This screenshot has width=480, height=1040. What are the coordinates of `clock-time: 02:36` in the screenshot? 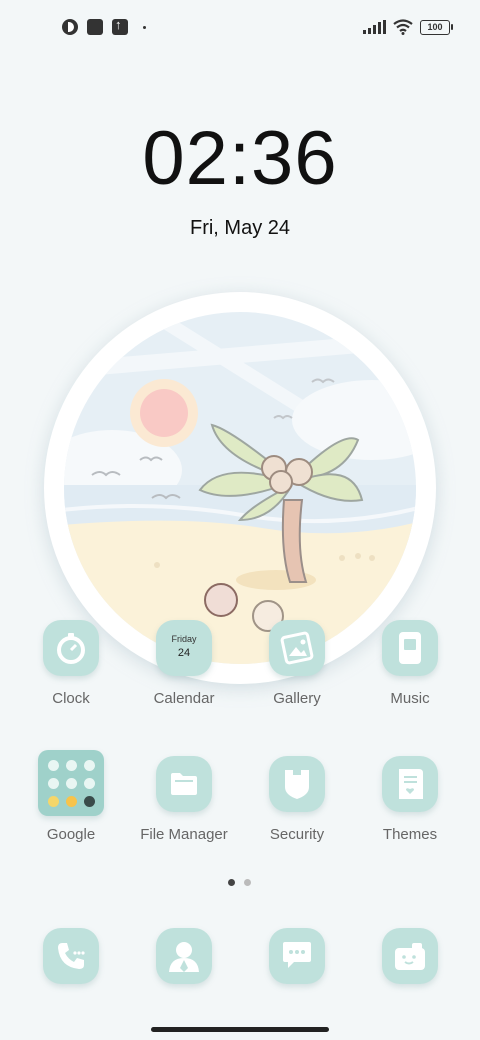 It's located at (240, 158).